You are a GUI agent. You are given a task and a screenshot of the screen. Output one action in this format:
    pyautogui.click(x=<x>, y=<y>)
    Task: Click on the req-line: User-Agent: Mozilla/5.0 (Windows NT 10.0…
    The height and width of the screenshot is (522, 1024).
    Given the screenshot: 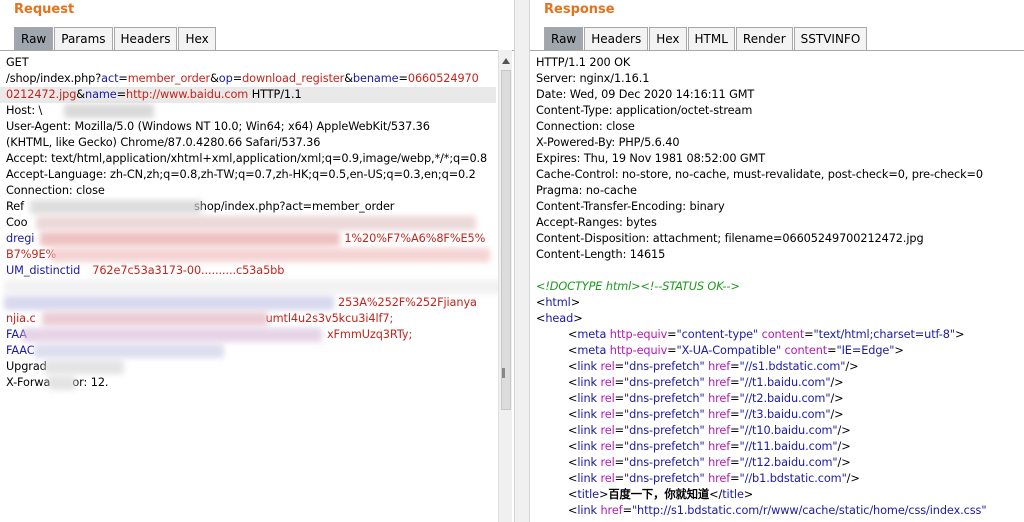 What is the action you would take?
    pyautogui.click(x=218, y=126)
    